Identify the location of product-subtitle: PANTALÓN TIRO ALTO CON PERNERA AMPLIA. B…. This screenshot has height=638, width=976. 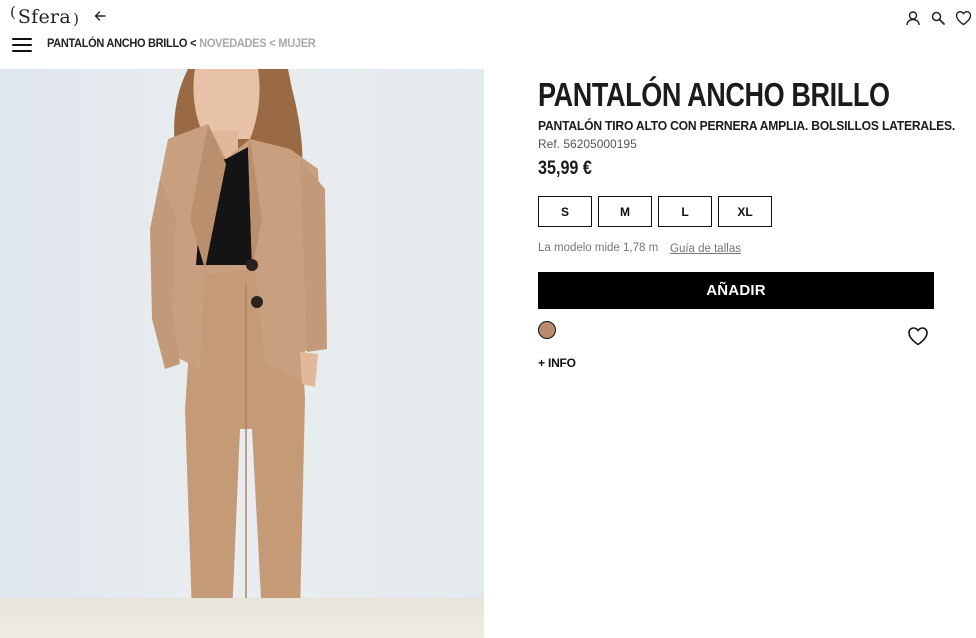
(747, 125).